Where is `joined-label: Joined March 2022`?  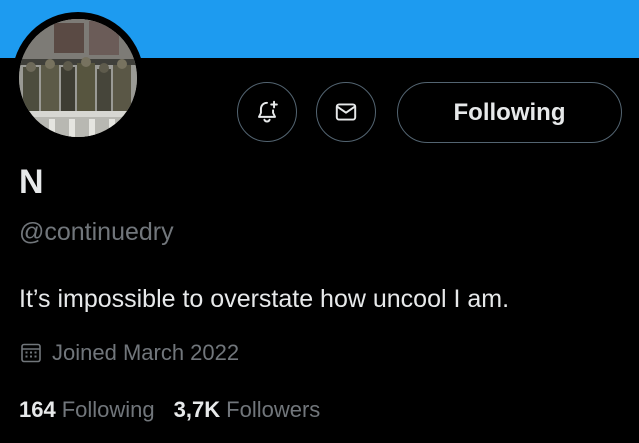 joined-label: Joined March 2022 is located at coordinates (146, 352).